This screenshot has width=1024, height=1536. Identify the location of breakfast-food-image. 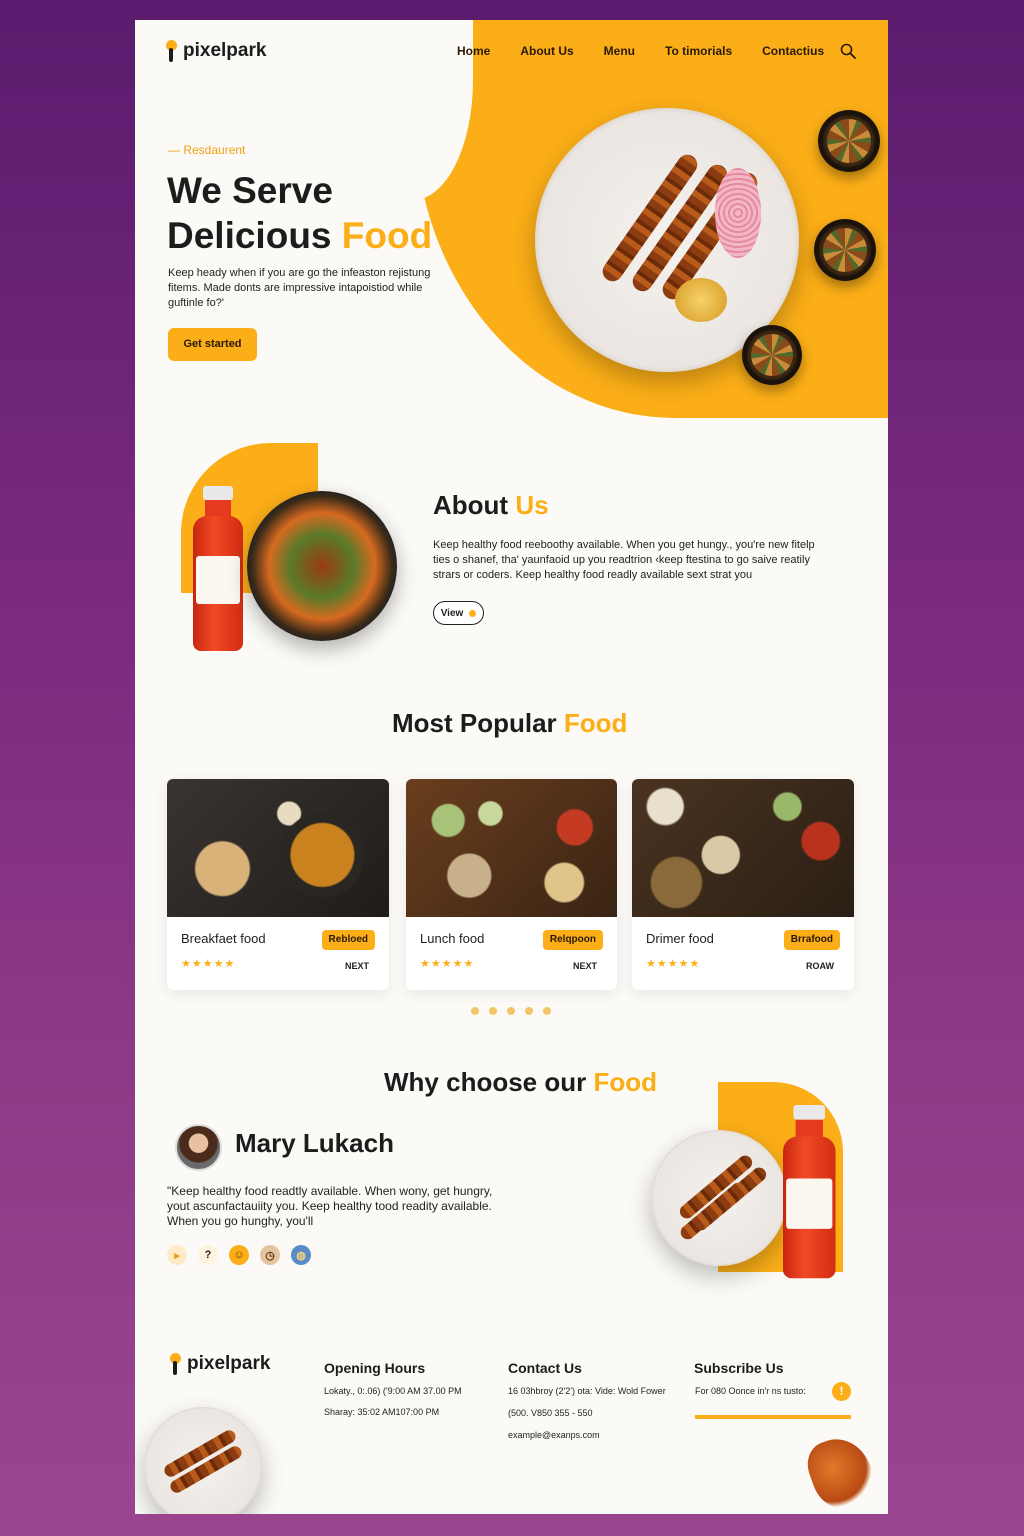
(278, 848).